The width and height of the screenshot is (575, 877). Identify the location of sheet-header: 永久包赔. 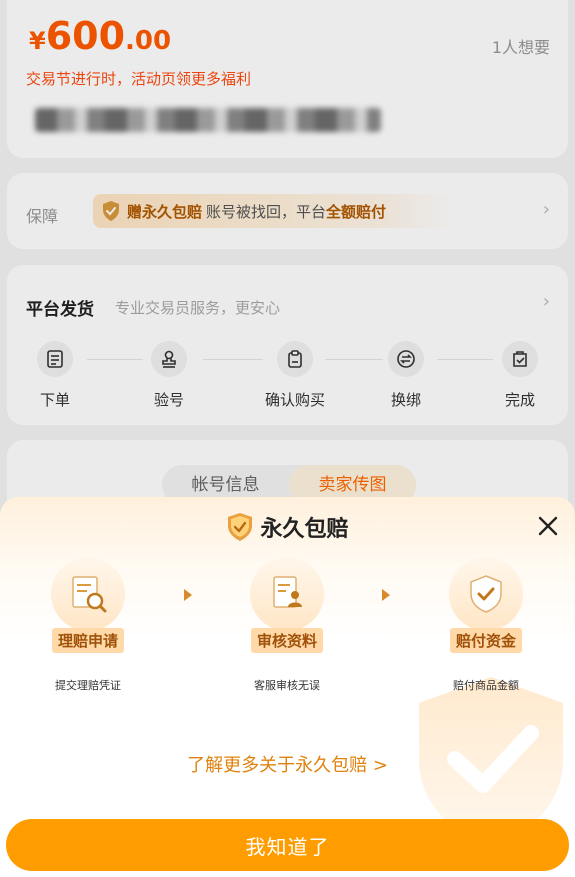
(287, 527).